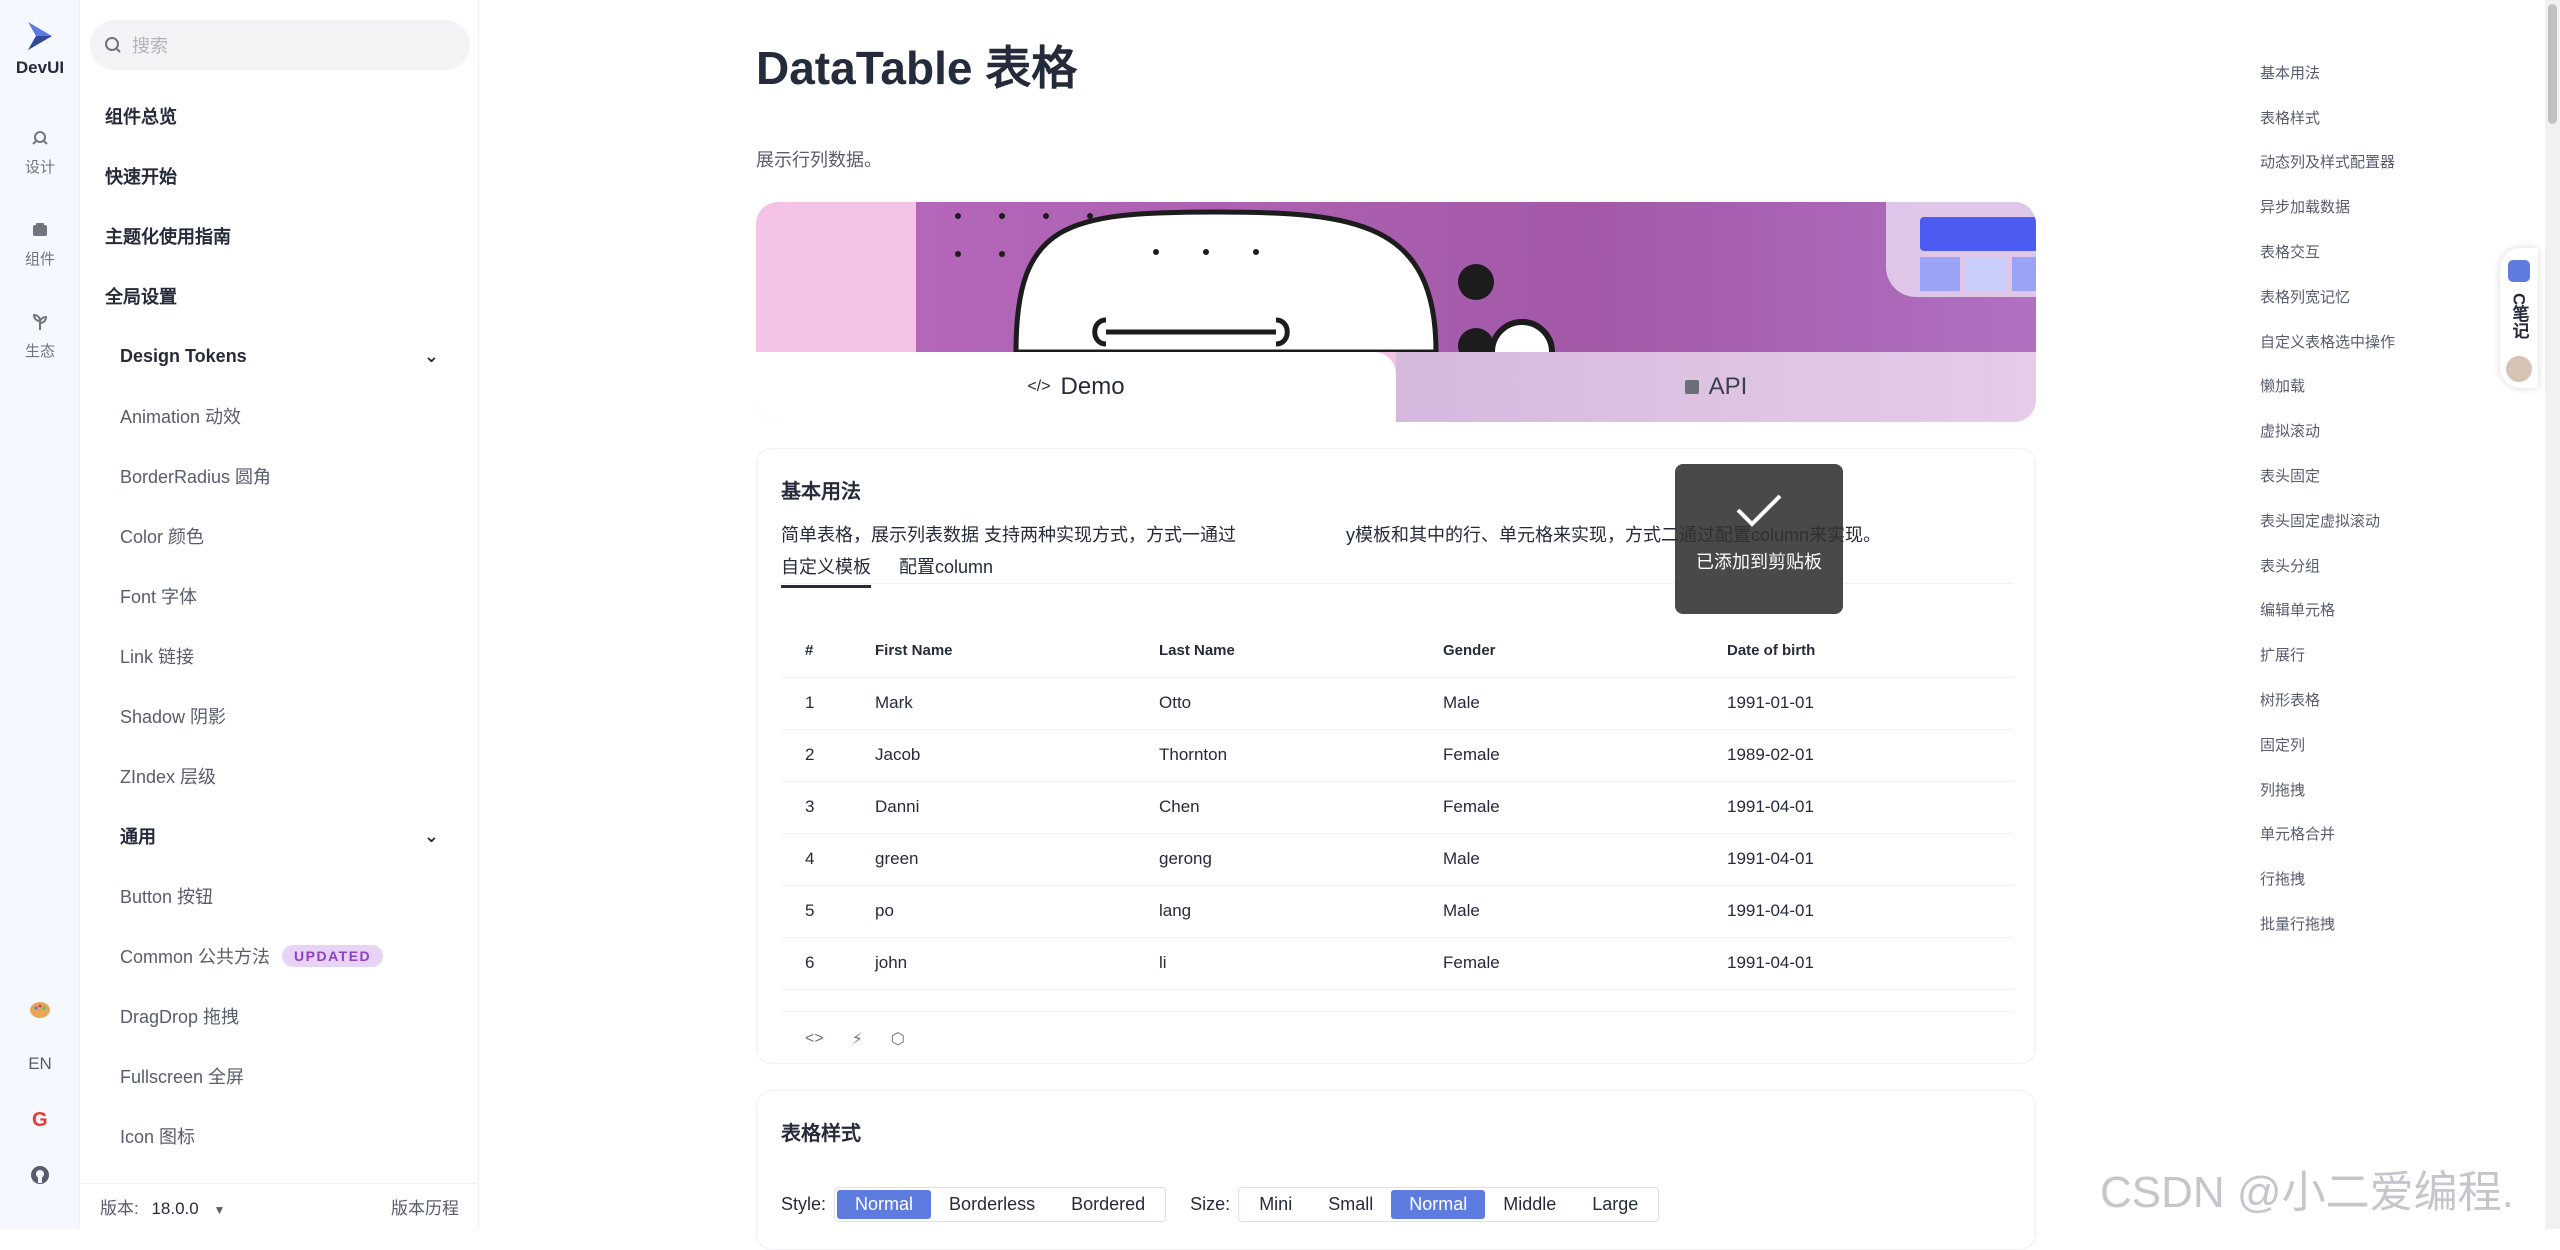  Describe the element at coordinates (1350, 1204) in the screenshot. I see `size-option: Small` at that location.